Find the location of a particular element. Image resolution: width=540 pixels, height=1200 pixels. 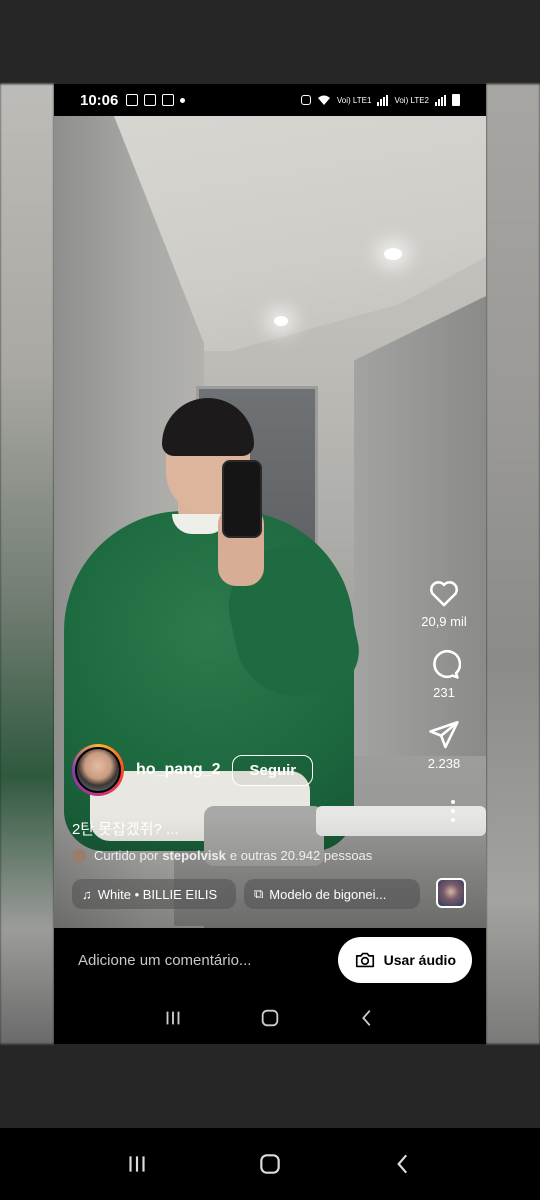

screenshot-icon is located at coordinates (132, 100).